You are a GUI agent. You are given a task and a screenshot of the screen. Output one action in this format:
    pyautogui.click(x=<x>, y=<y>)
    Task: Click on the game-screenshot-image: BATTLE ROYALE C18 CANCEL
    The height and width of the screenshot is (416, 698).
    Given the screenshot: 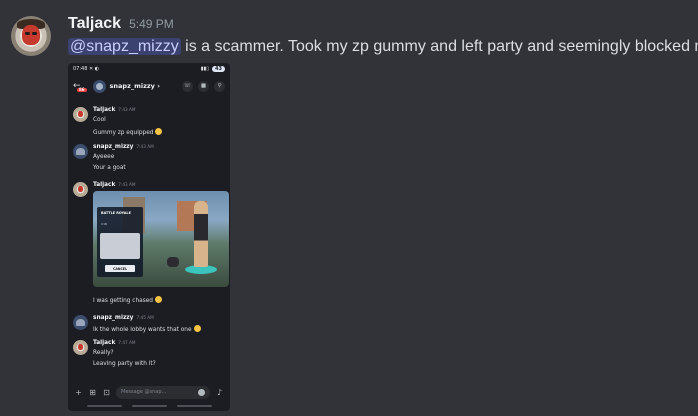 What is the action you would take?
    pyautogui.click(x=161, y=239)
    